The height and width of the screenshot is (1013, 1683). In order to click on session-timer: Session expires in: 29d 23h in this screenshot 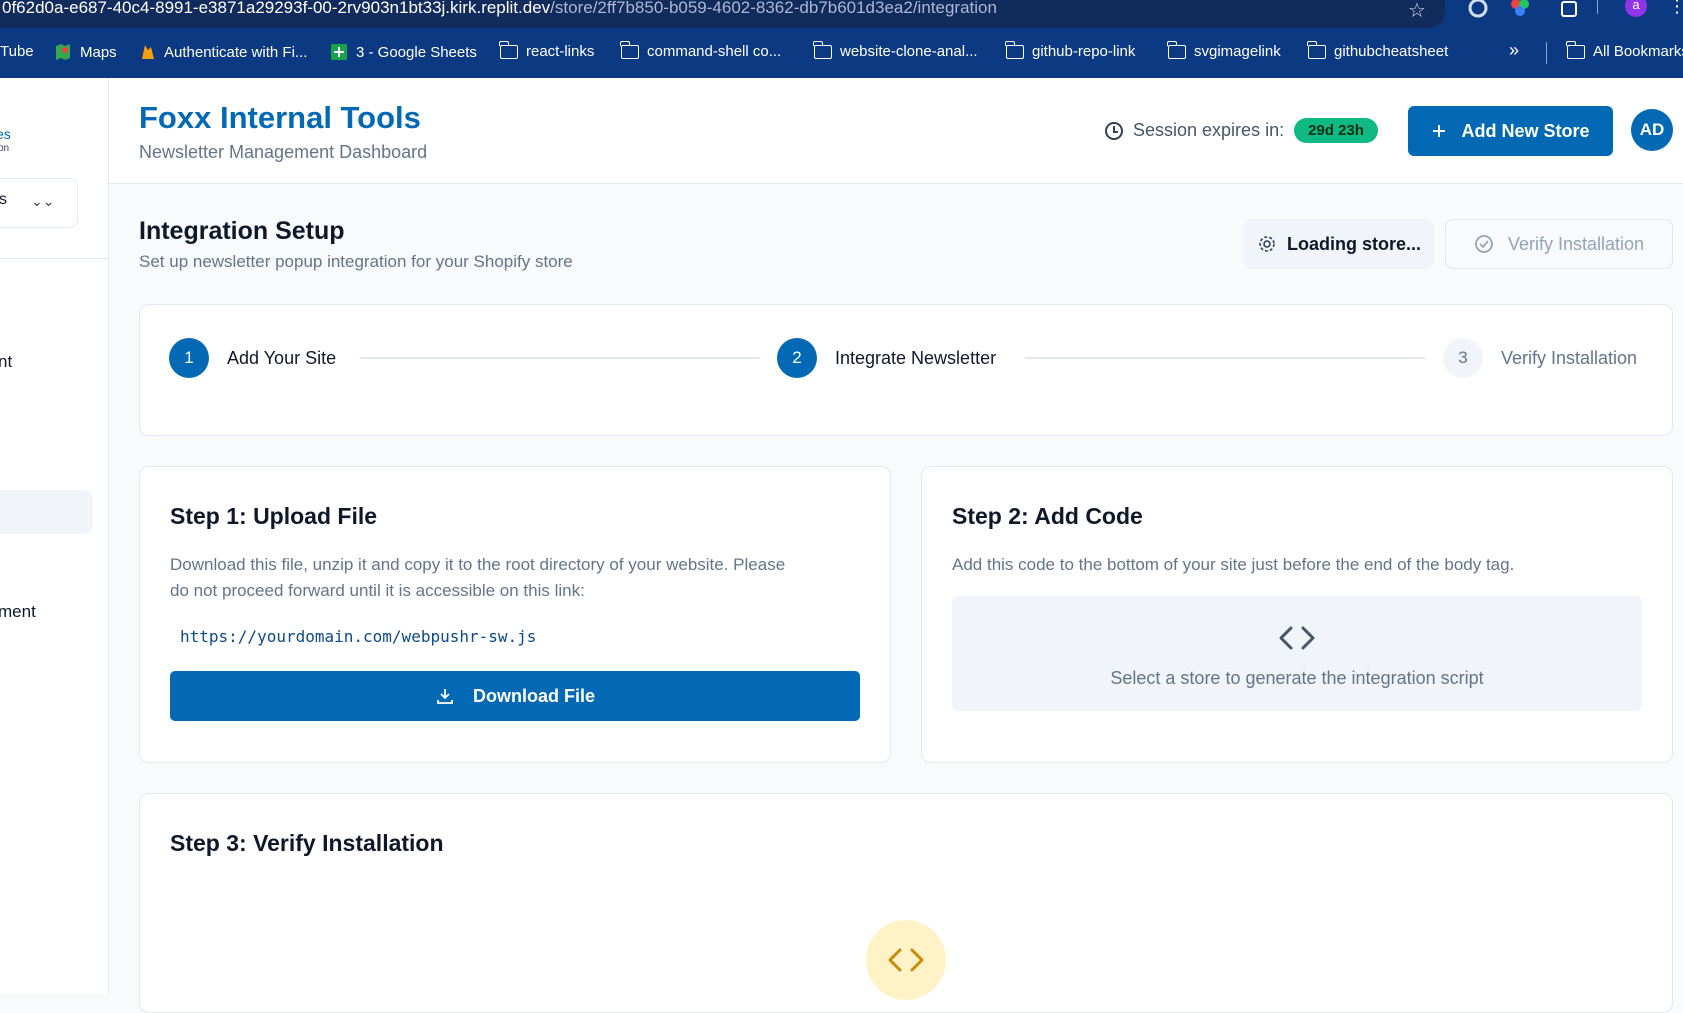, I will do `click(1241, 130)`.